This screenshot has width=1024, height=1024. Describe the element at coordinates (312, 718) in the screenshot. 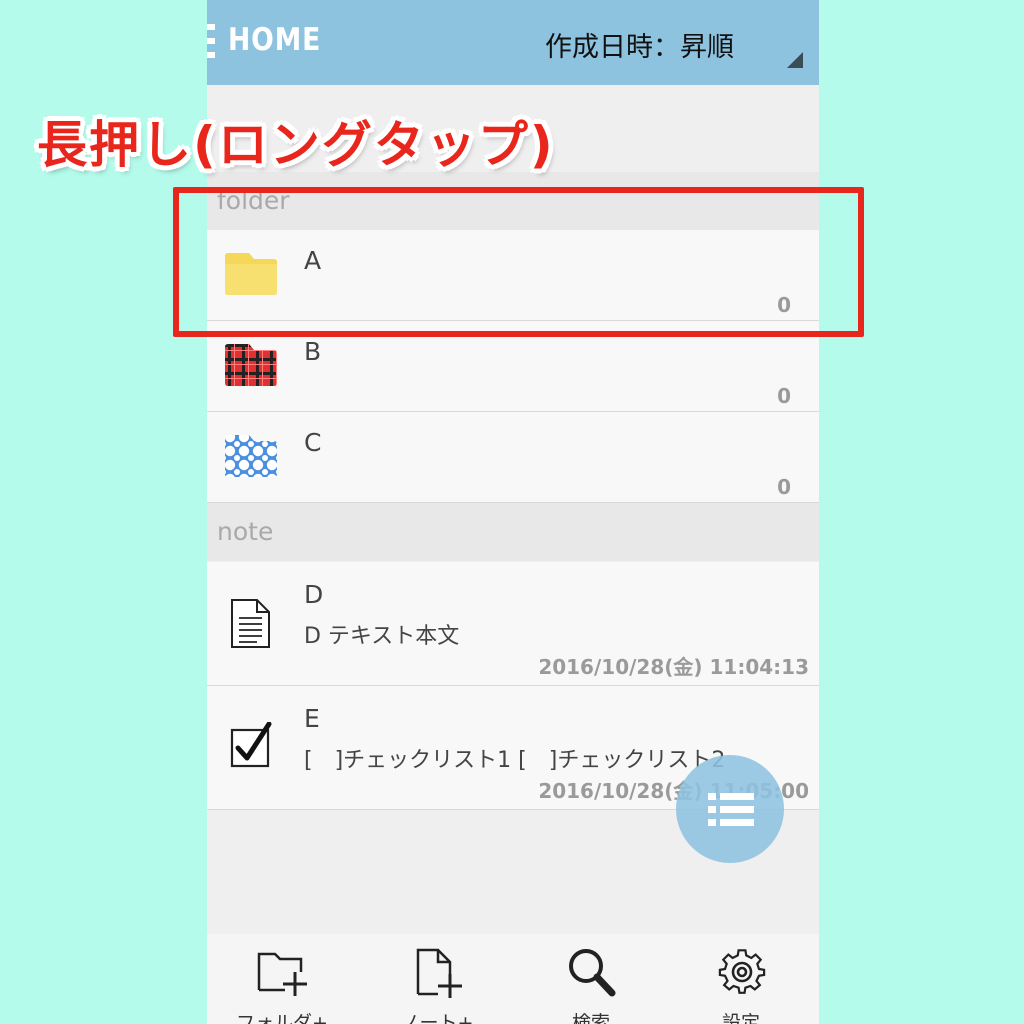

I see `note-title: E` at that location.